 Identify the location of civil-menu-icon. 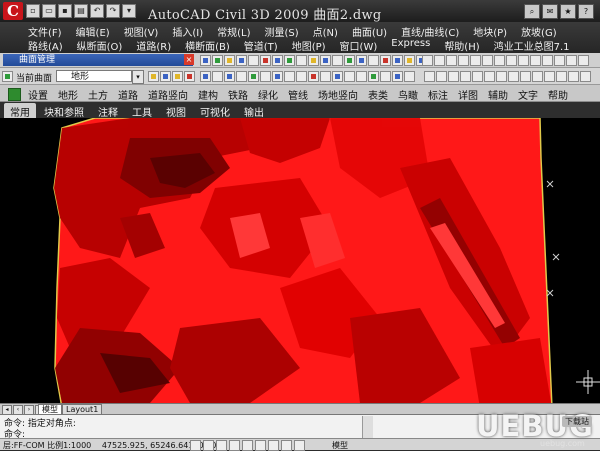
(14, 94).